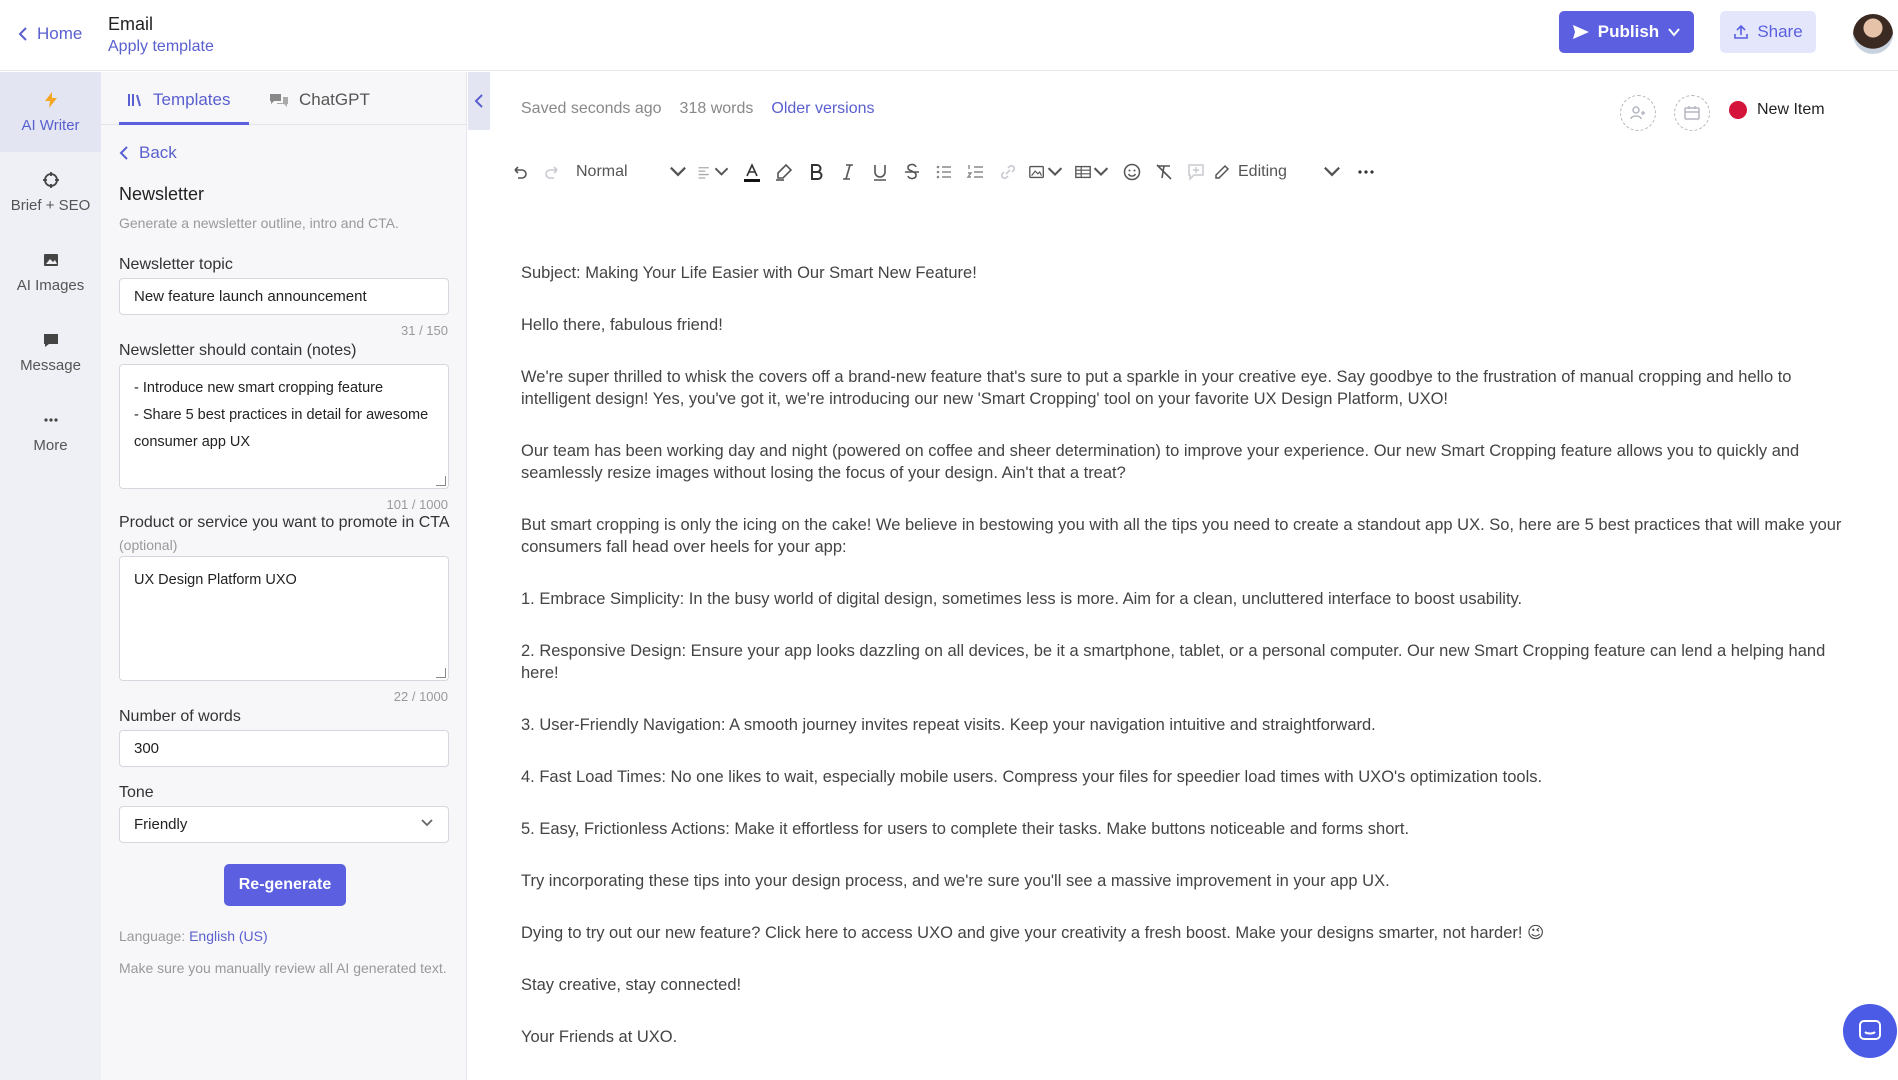 Image resolution: width=1898 pixels, height=1080 pixels. What do you see at coordinates (1638, 113) in the screenshot?
I see `add-collaborator-button` at bounding box center [1638, 113].